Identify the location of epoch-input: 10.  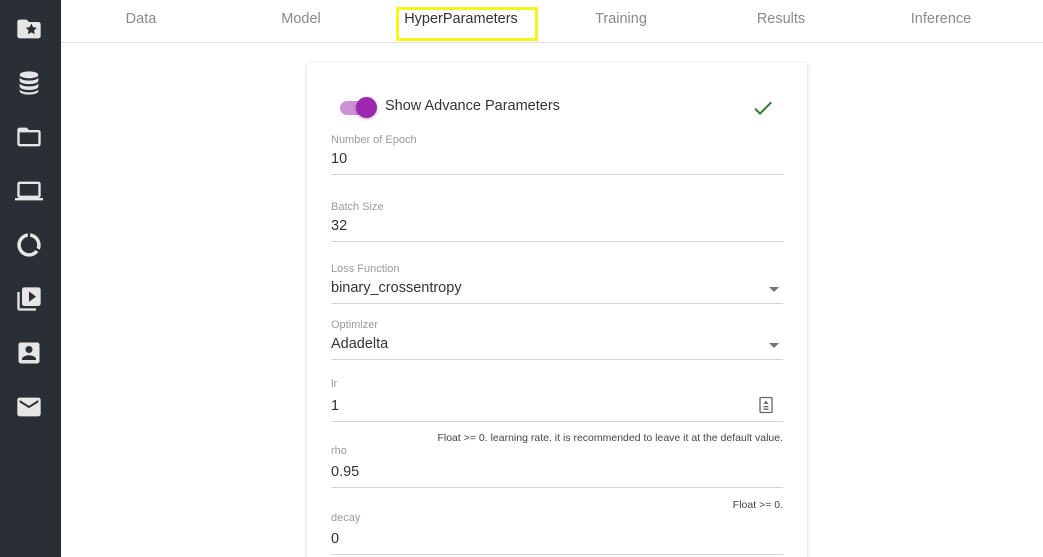
(557, 163).